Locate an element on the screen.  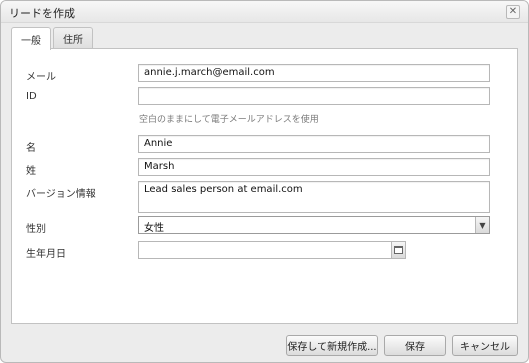
gender-value: 女性 is located at coordinates (154, 228).